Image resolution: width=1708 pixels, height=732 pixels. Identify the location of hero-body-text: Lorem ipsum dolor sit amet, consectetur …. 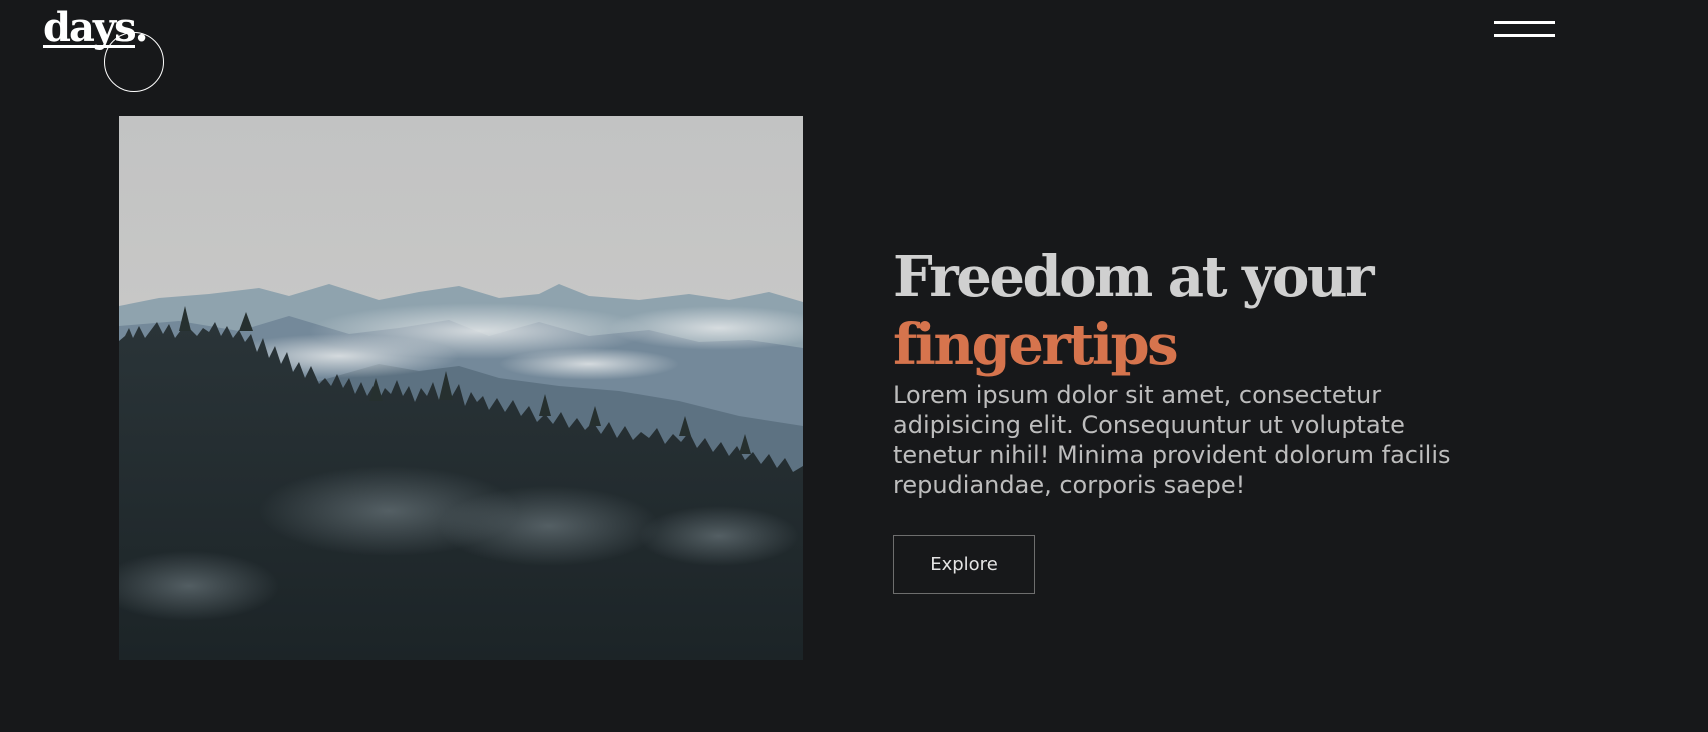
(1172, 440).